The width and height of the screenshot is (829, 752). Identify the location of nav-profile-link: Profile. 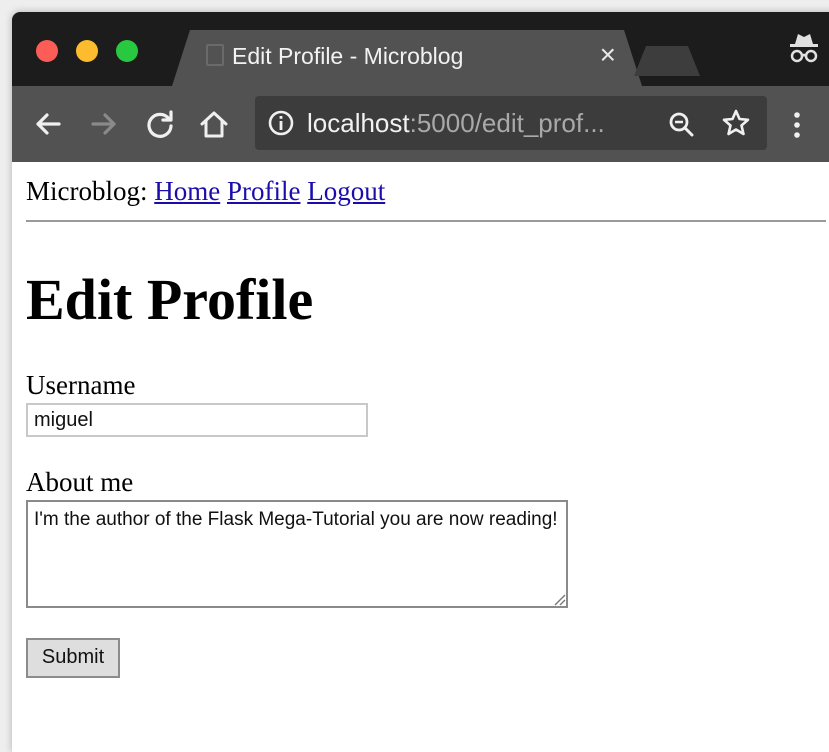
(264, 191).